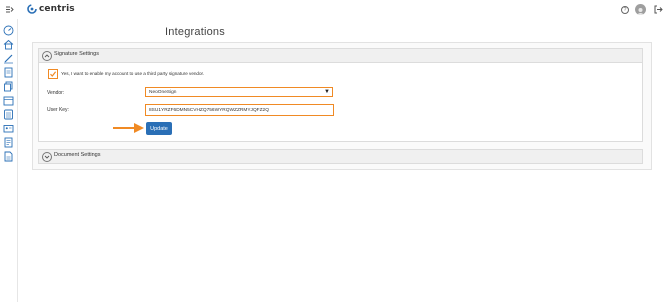 The width and height of the screenshot is (670, 302). What do you see at coordinates (625, 10) in the screenshot?
I see `help-icon: ?` at bounding box center [625, 10].